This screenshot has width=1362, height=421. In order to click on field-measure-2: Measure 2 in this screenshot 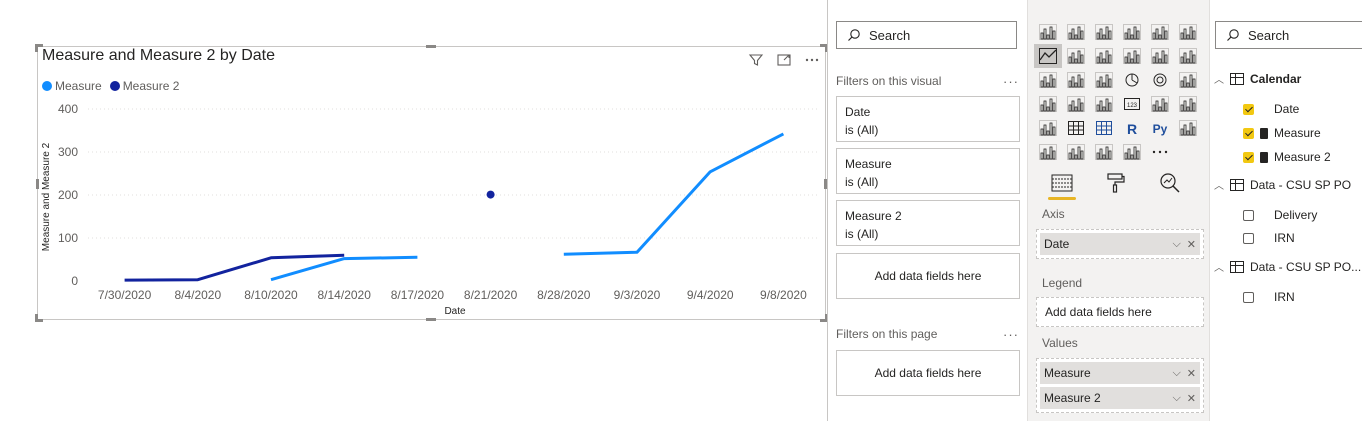, I will do `click(1287, 157)`.